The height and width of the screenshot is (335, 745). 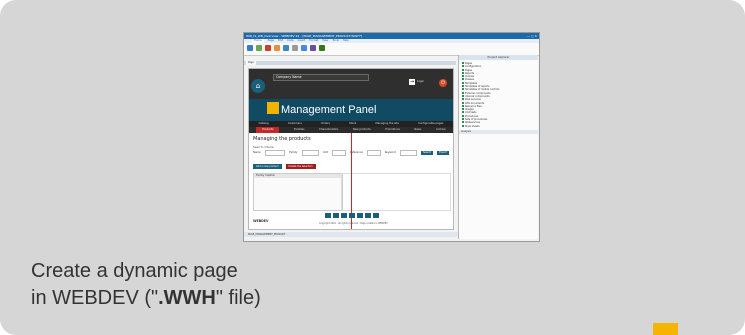 What do you see at coordinates (368, 215) in the screenshot?
I see `pager-next-button` at bounding box center [368, 215].